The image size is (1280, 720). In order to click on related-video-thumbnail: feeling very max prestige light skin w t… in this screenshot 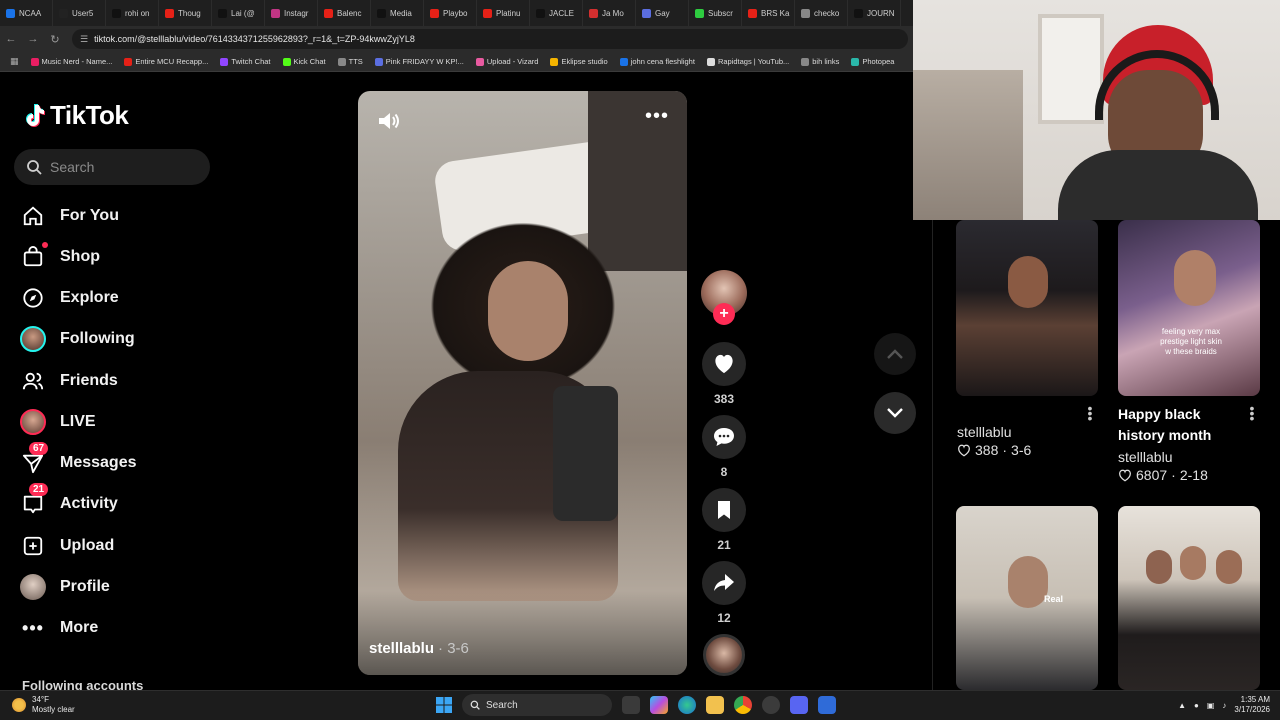, I will do `click(1189, 308)`.